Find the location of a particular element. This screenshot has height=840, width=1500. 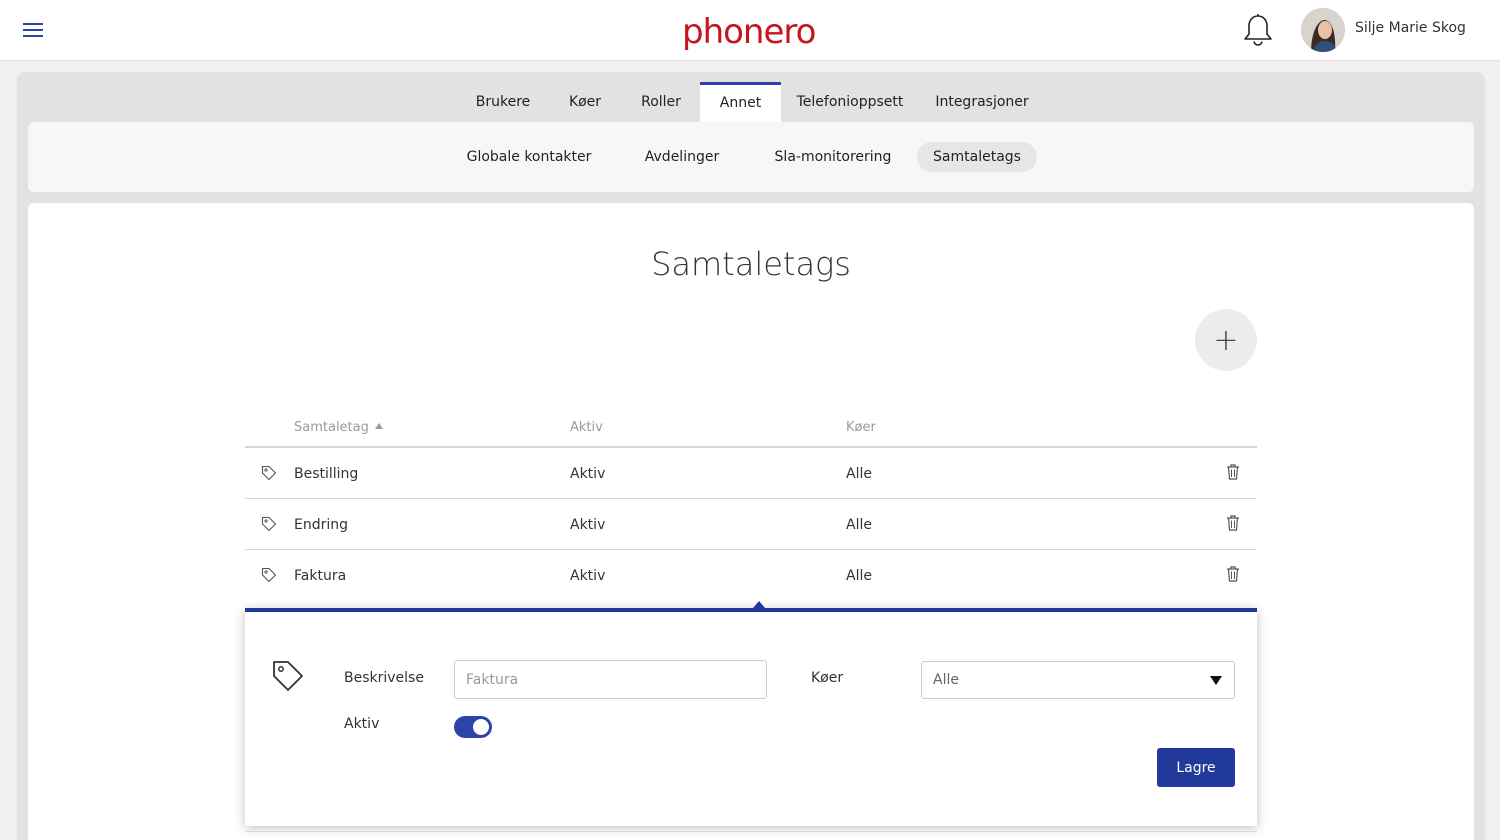

table-row: Endring Aktiv Alle is located at coordinates (751, 524).